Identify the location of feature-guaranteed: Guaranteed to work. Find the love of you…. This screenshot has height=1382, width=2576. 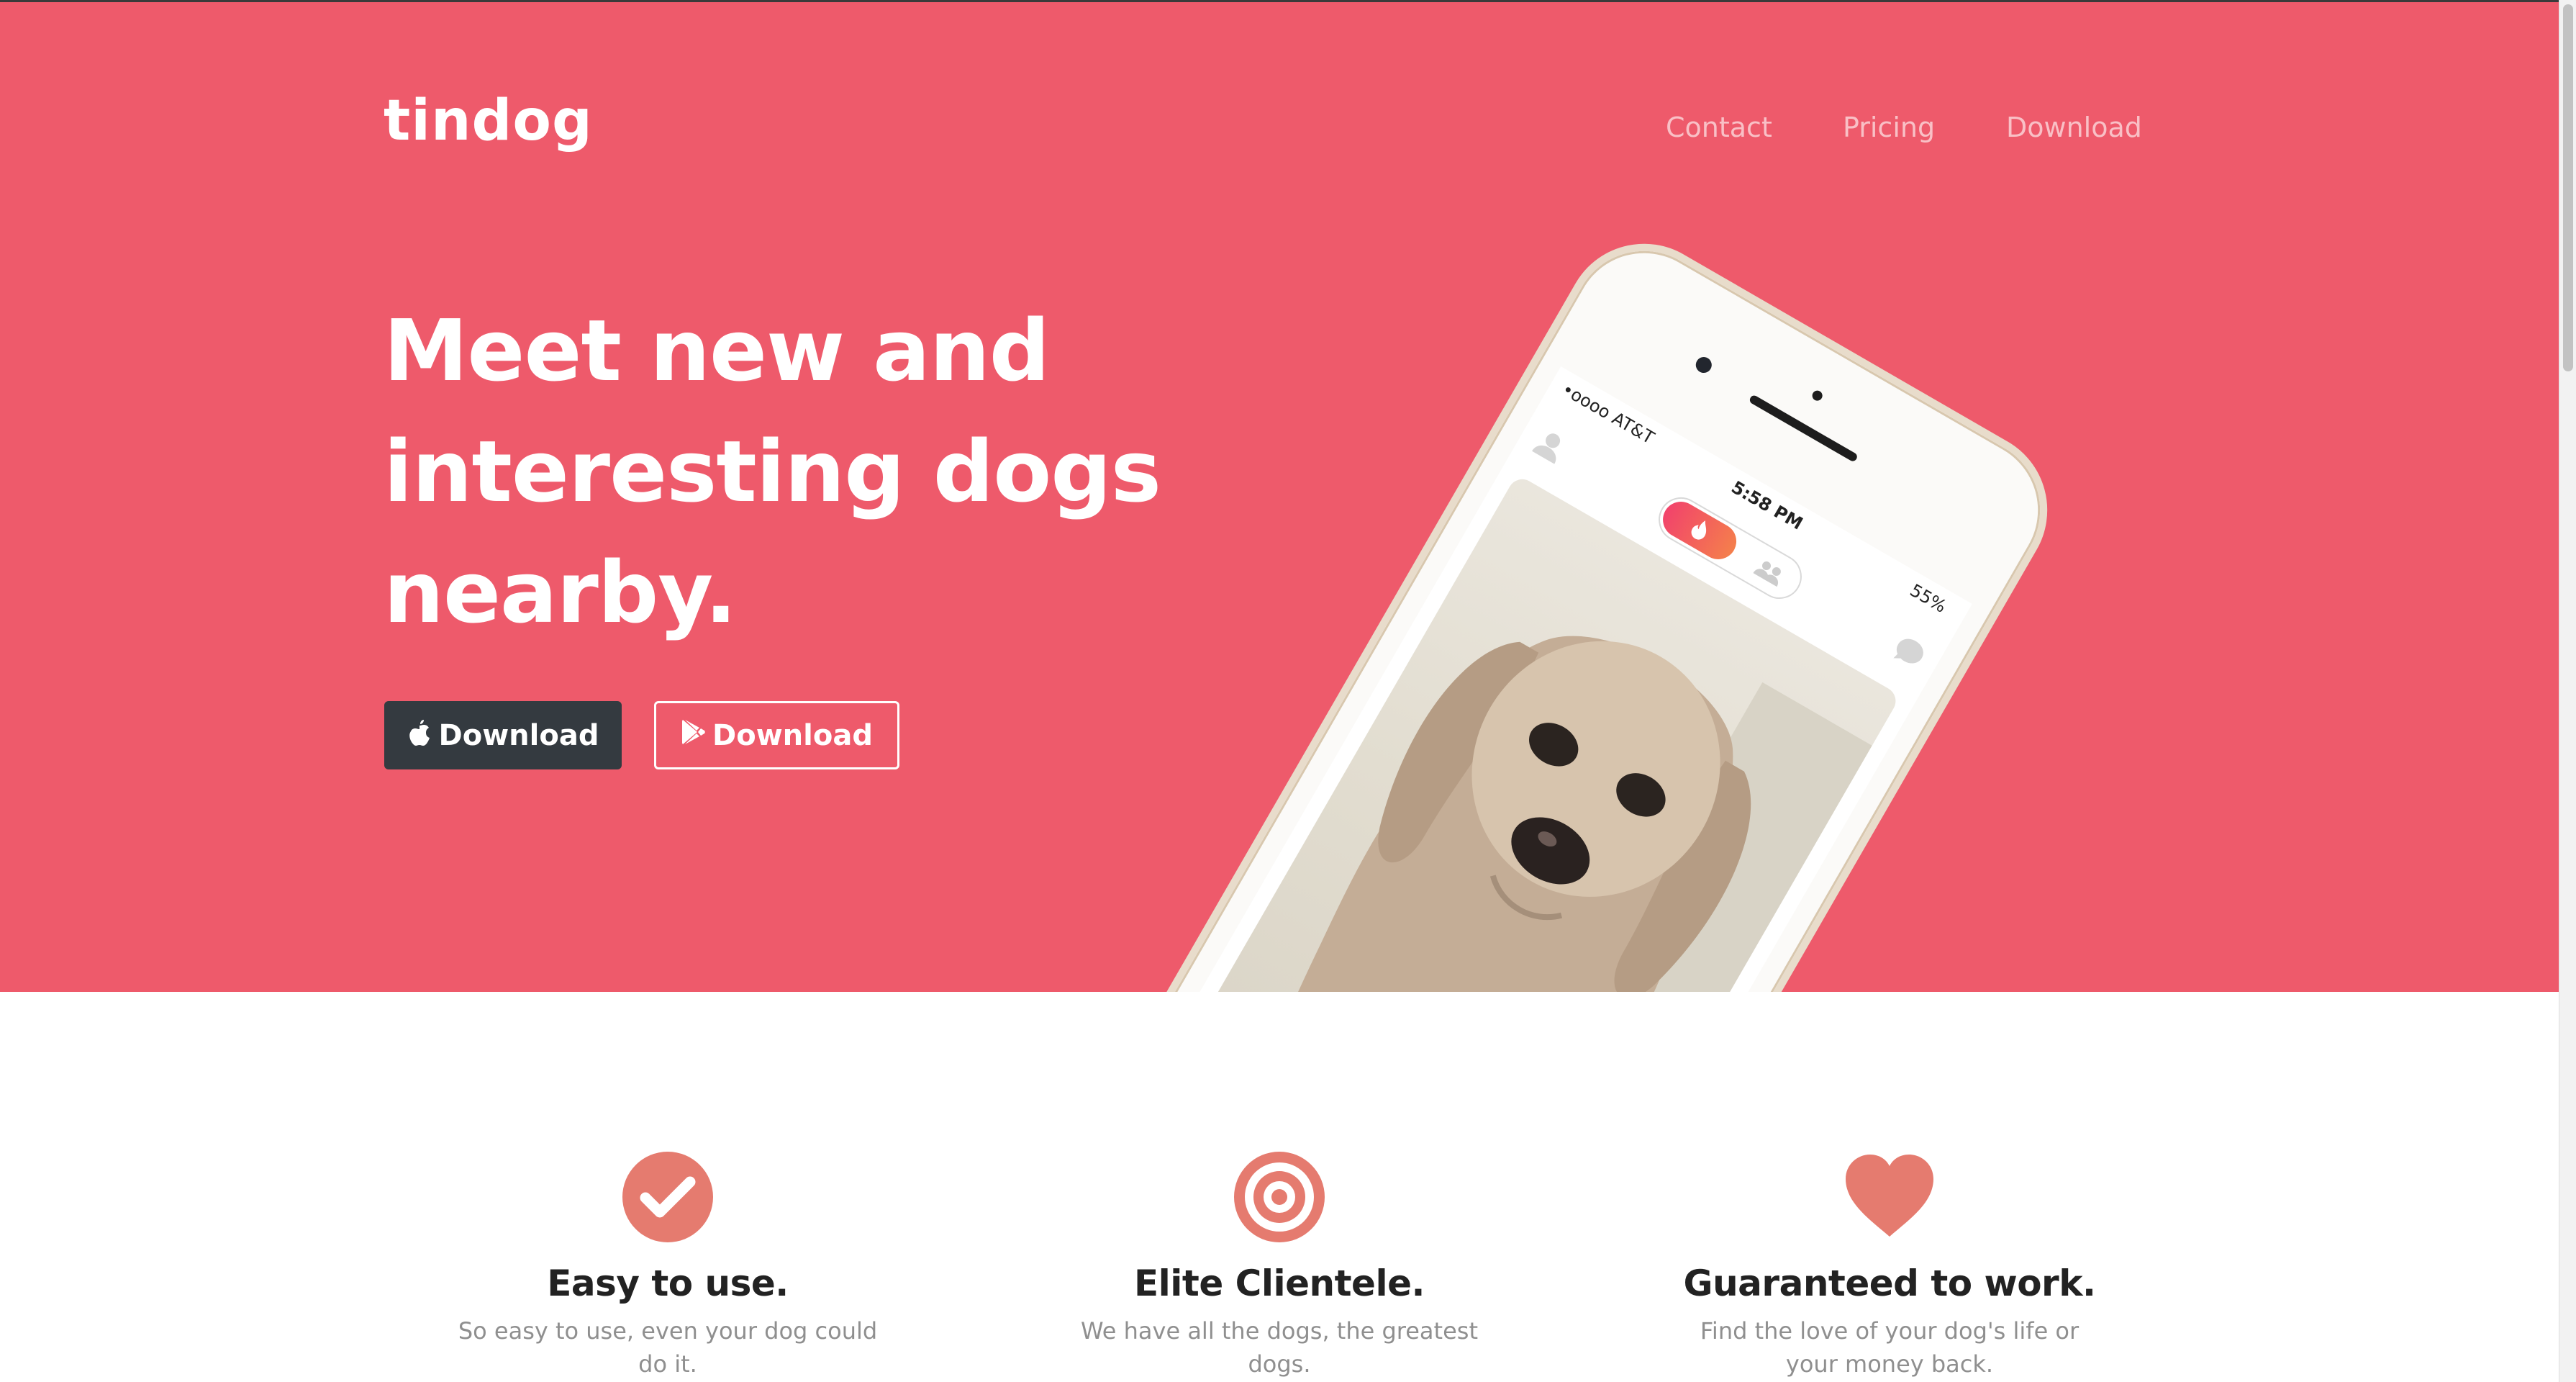
(1889, 1265).